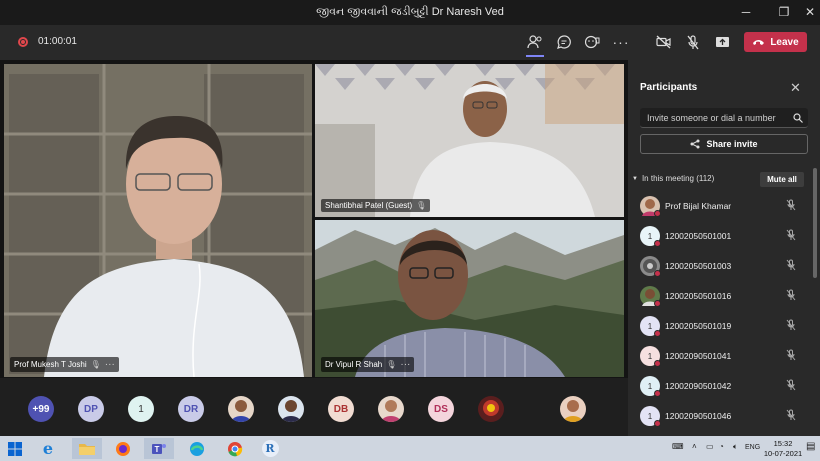 The width and height of the screenshot is (820, 461). What do you see at coordinates (621, 42) in the screenshot?
I see `more-options-button: ···` at bounding box center [621, 42].